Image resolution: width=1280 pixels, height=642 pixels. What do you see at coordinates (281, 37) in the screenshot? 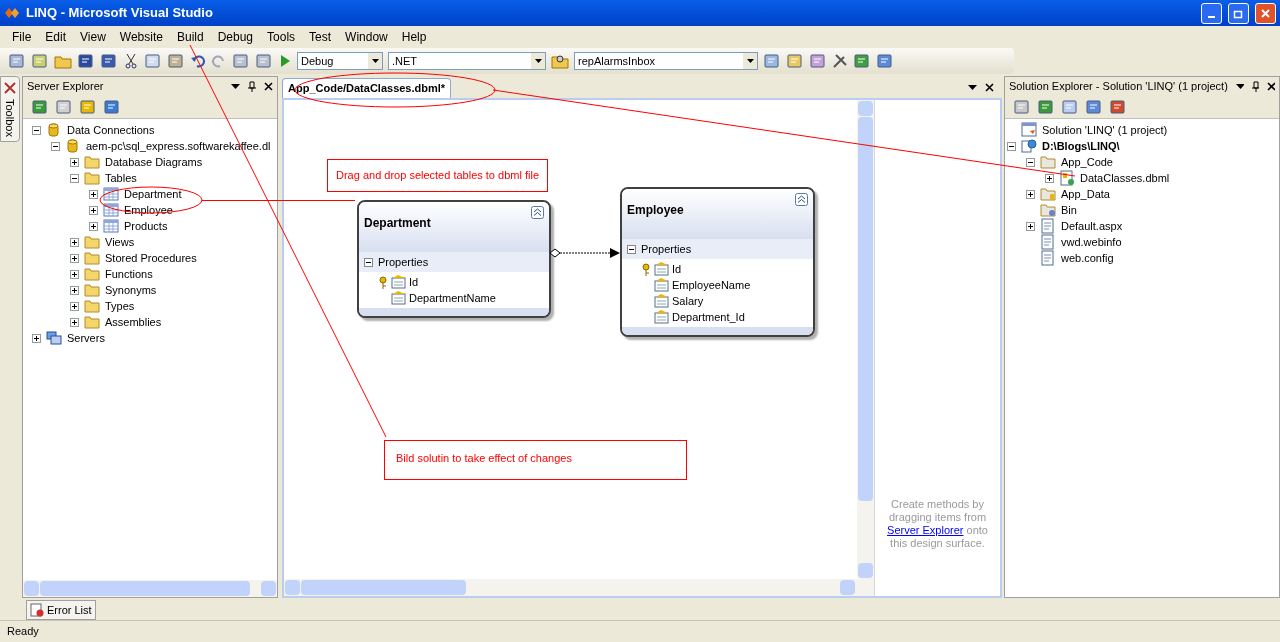
I see `menu-item: Tools` at bounding box center [281, 37].